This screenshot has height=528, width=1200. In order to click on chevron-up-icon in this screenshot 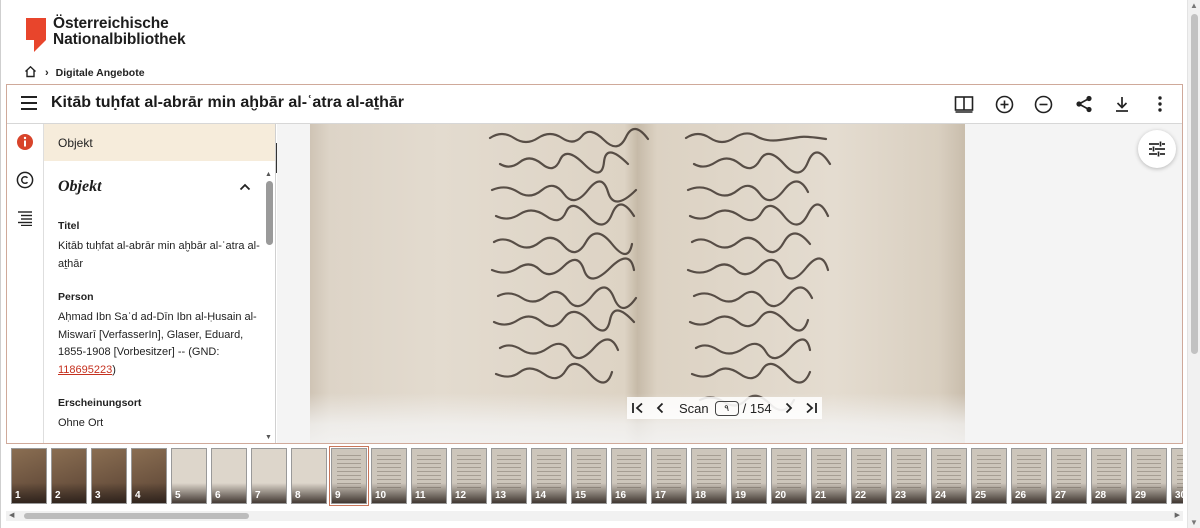, I will do `click(245, 187)`.